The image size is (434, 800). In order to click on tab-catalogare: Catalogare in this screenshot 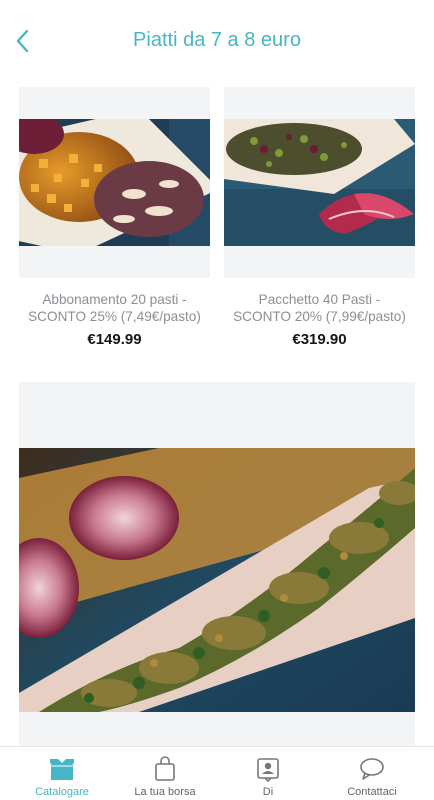, I will do `click(62, 773)`.